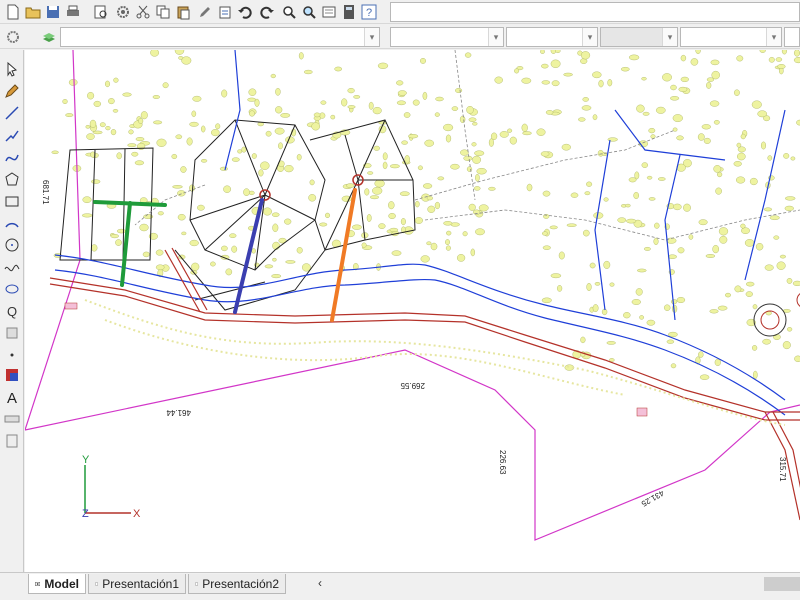  Describe the element at coordinates (12, 333) in the screenshot. I see `stamp-icon` at that location.